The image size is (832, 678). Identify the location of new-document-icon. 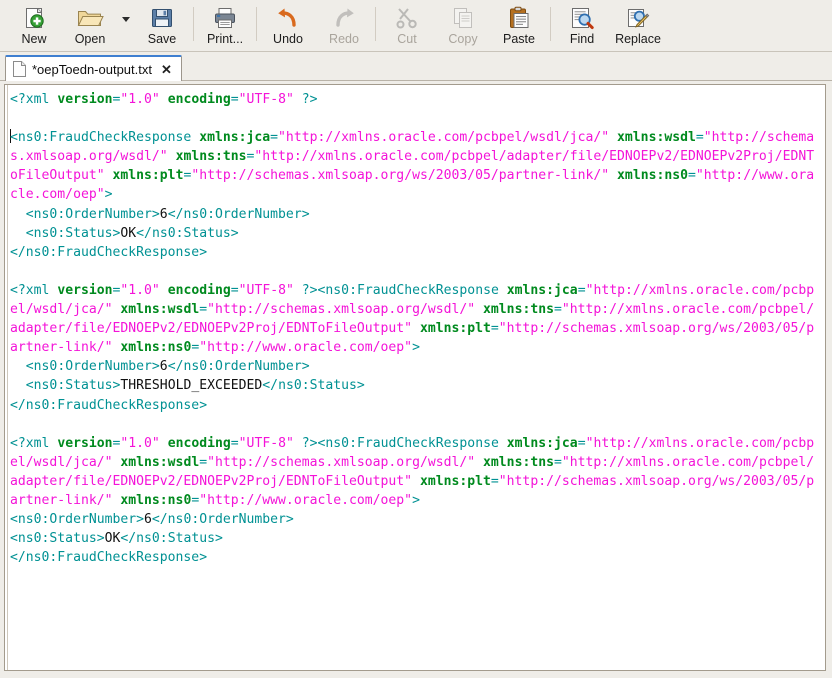
(34, 18).